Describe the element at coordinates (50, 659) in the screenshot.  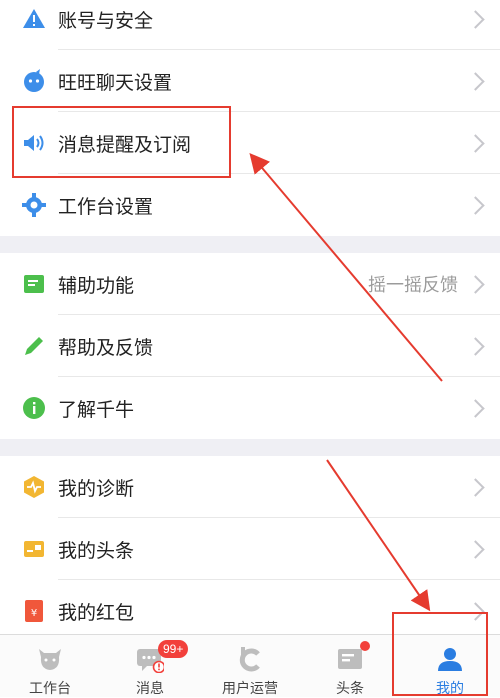
I see `cow-icon` at that location.